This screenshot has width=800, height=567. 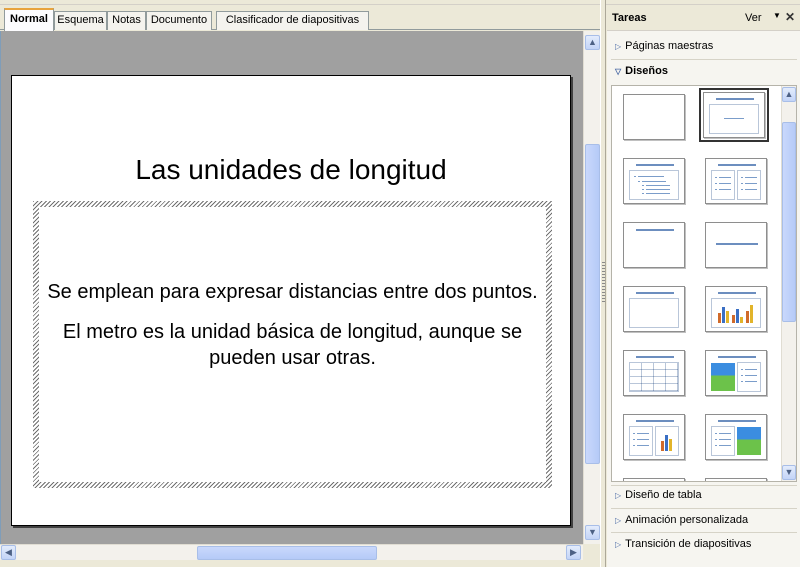 What do you see at coordinates (126, 20) in the screenshot?
I see `tab-notas: Notas` at bounding box center [126, 20].